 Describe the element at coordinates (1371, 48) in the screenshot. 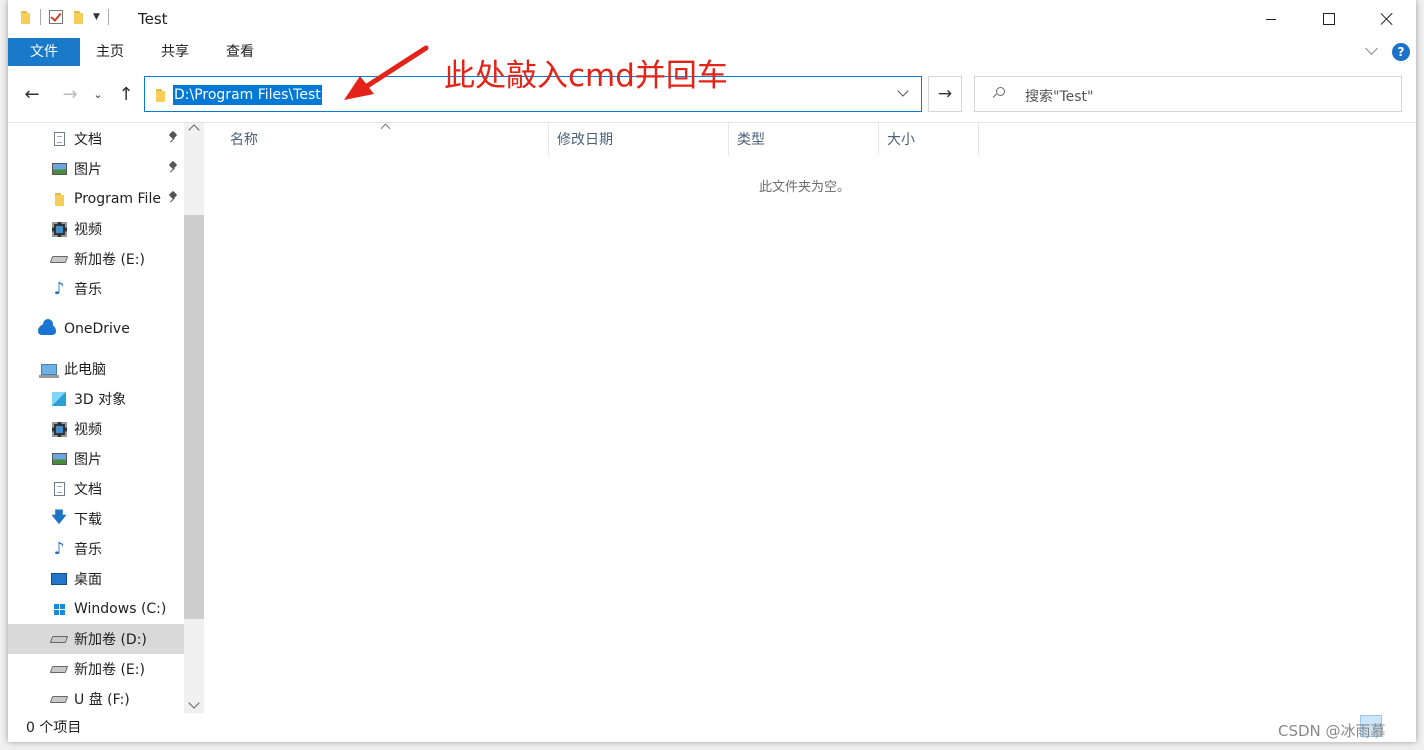

I see `expand-ribbon-chevron-icon` at that location.